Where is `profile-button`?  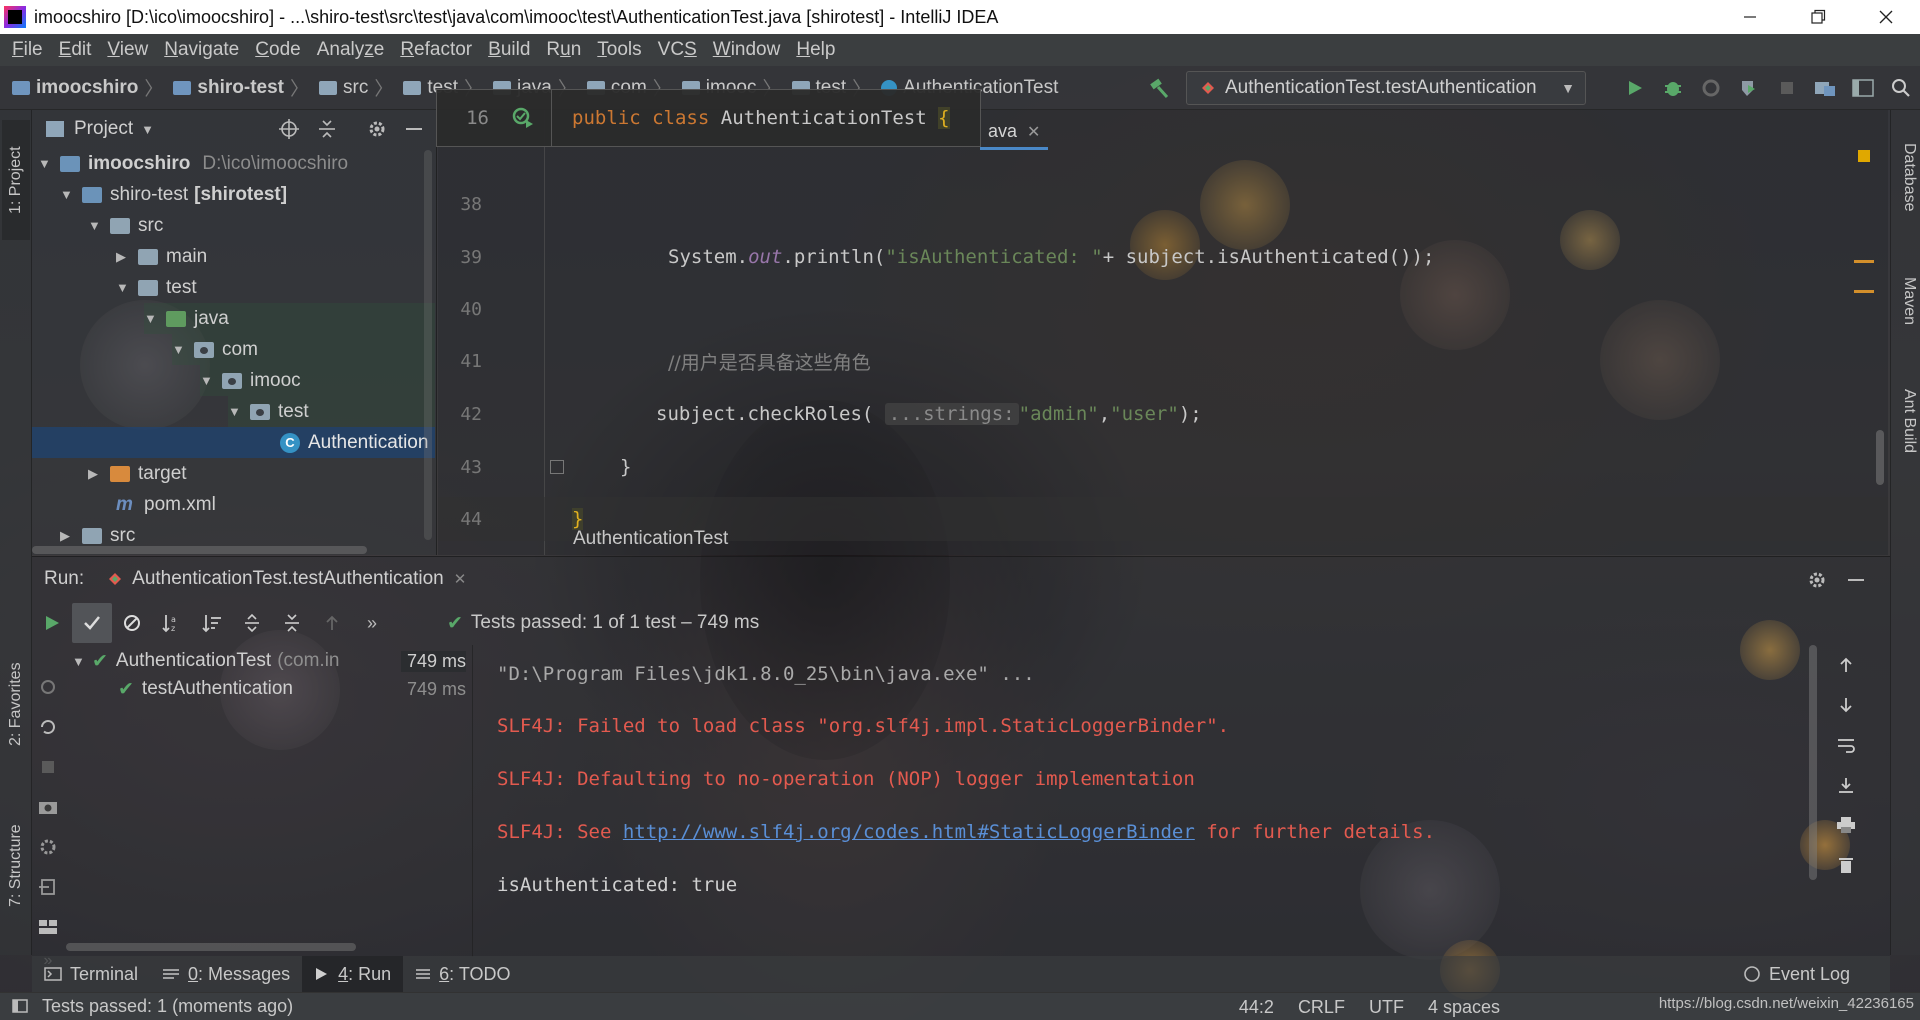 profile-button is located at coordinates (1749, 88).